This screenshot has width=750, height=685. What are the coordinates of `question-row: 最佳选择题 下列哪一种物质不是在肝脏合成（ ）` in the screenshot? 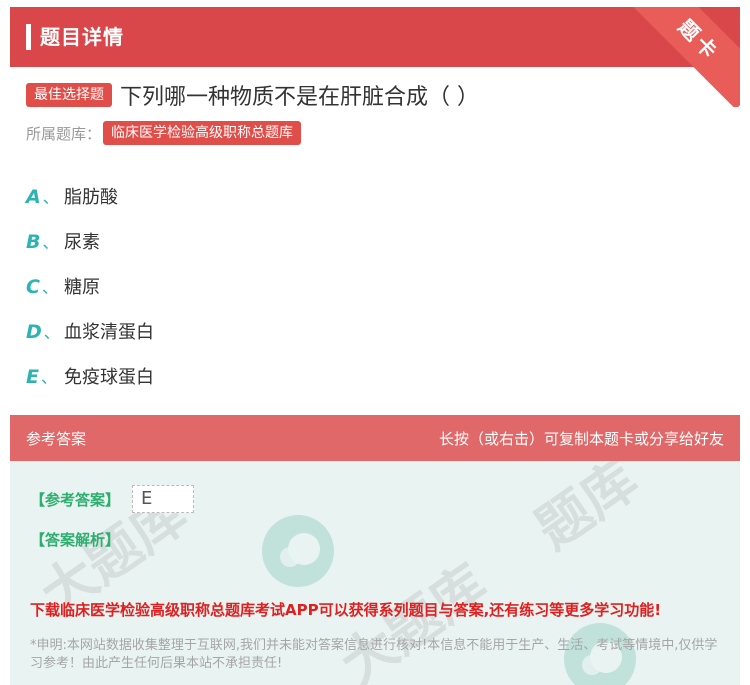 It's located at (252, 95).